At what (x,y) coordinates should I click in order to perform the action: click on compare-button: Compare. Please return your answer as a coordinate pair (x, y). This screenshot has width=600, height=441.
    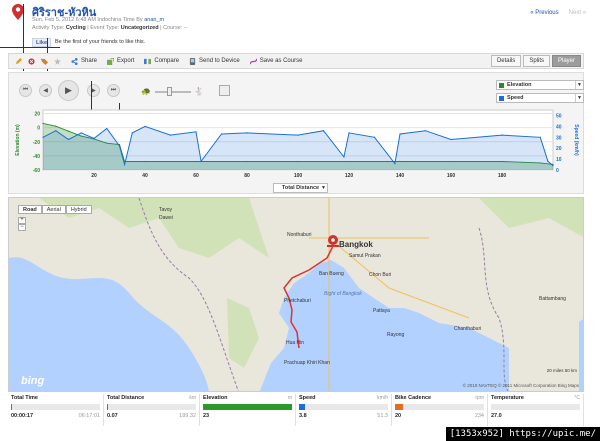
    Looking at the image, I should click on (161, 61).